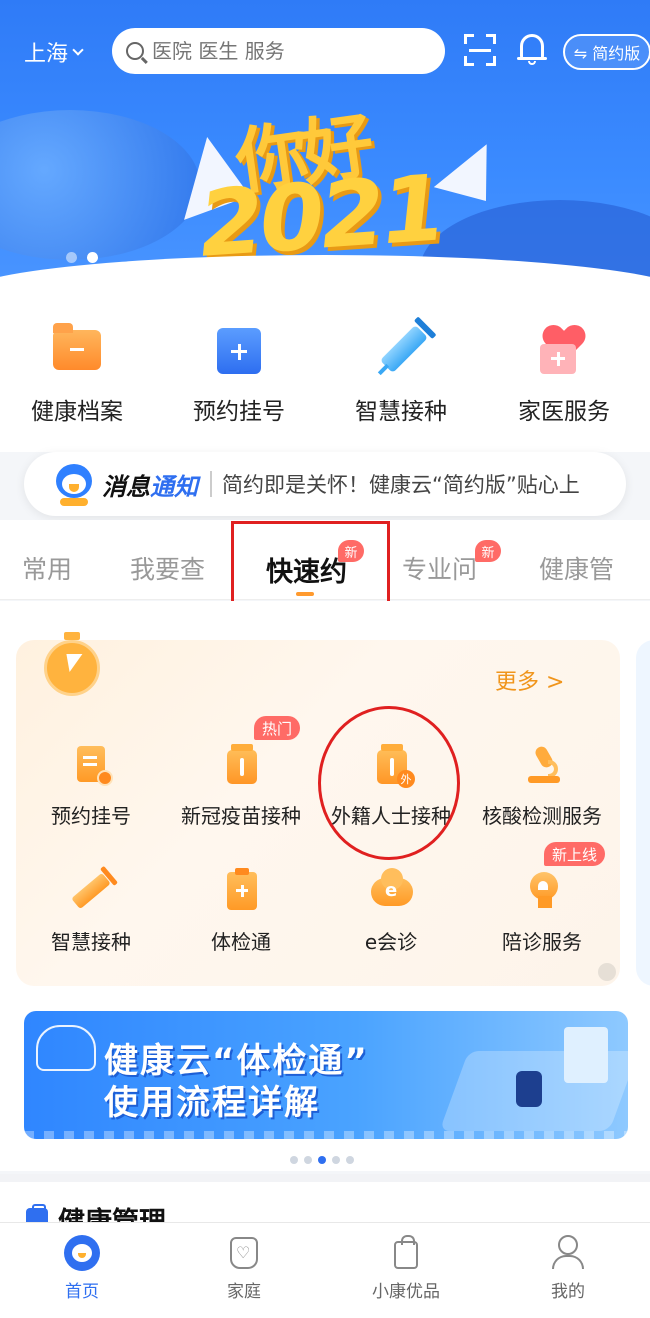  What do you see at coordinates (277, 728) in the screenshot?
I see `hot-badge: 热门` at bounding box center [277, 728].